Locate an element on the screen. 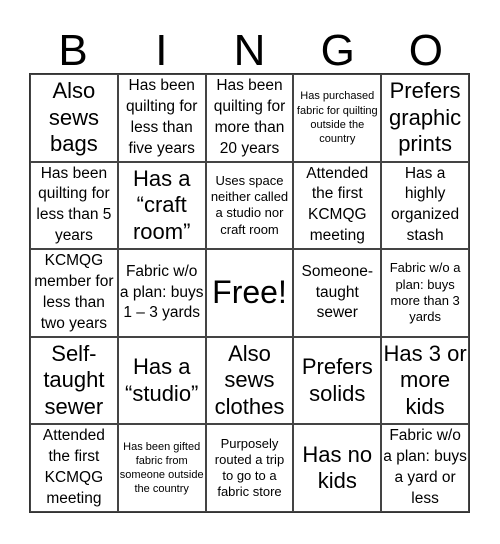 The height and width of the screenshot is (544, 500). bingo-cell: Someone-taught sewer is located at coordinates (337, 293).